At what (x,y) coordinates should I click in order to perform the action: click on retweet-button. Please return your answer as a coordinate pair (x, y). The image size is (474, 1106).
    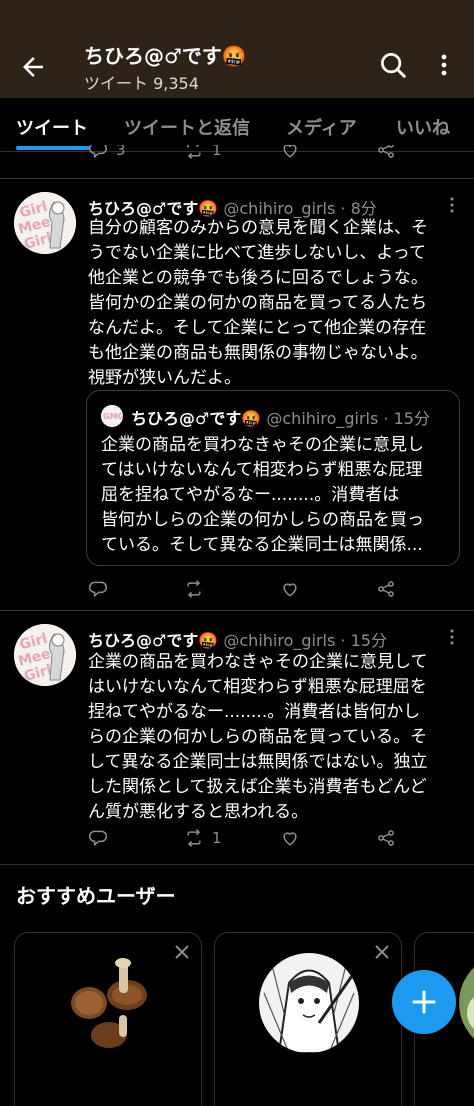
    Looking at the image, I should click on (198, 589).